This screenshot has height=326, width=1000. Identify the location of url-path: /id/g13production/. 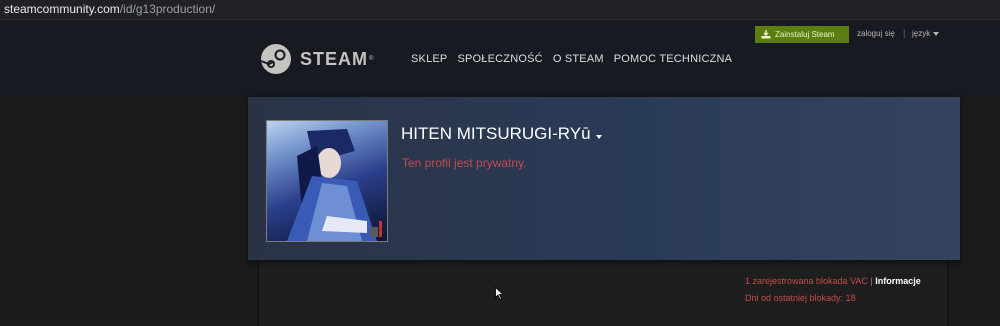
(167, 9).